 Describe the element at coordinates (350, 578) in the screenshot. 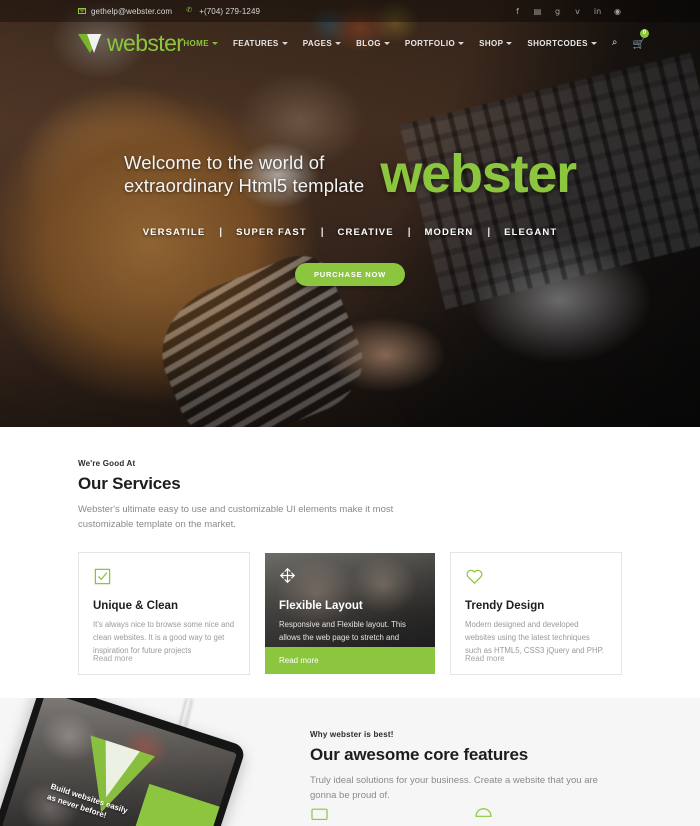

I see `arrows-move-icon` at that location.